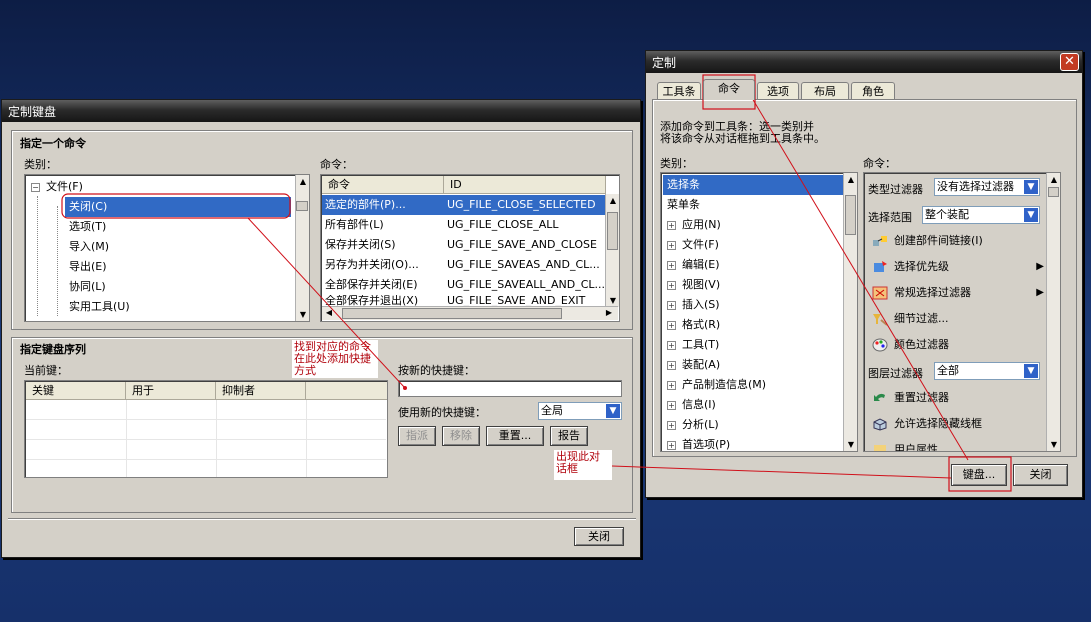  Describe the element at coordinates (57, 187) in the screenshot. I see `tree-root-file: − 文件(F)` at that location.